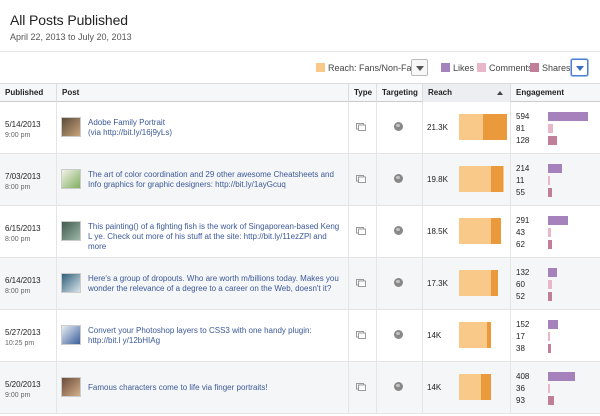 The image size is (600, 416). I want to click on published-date: 6/15/2013, so click(23, 228).